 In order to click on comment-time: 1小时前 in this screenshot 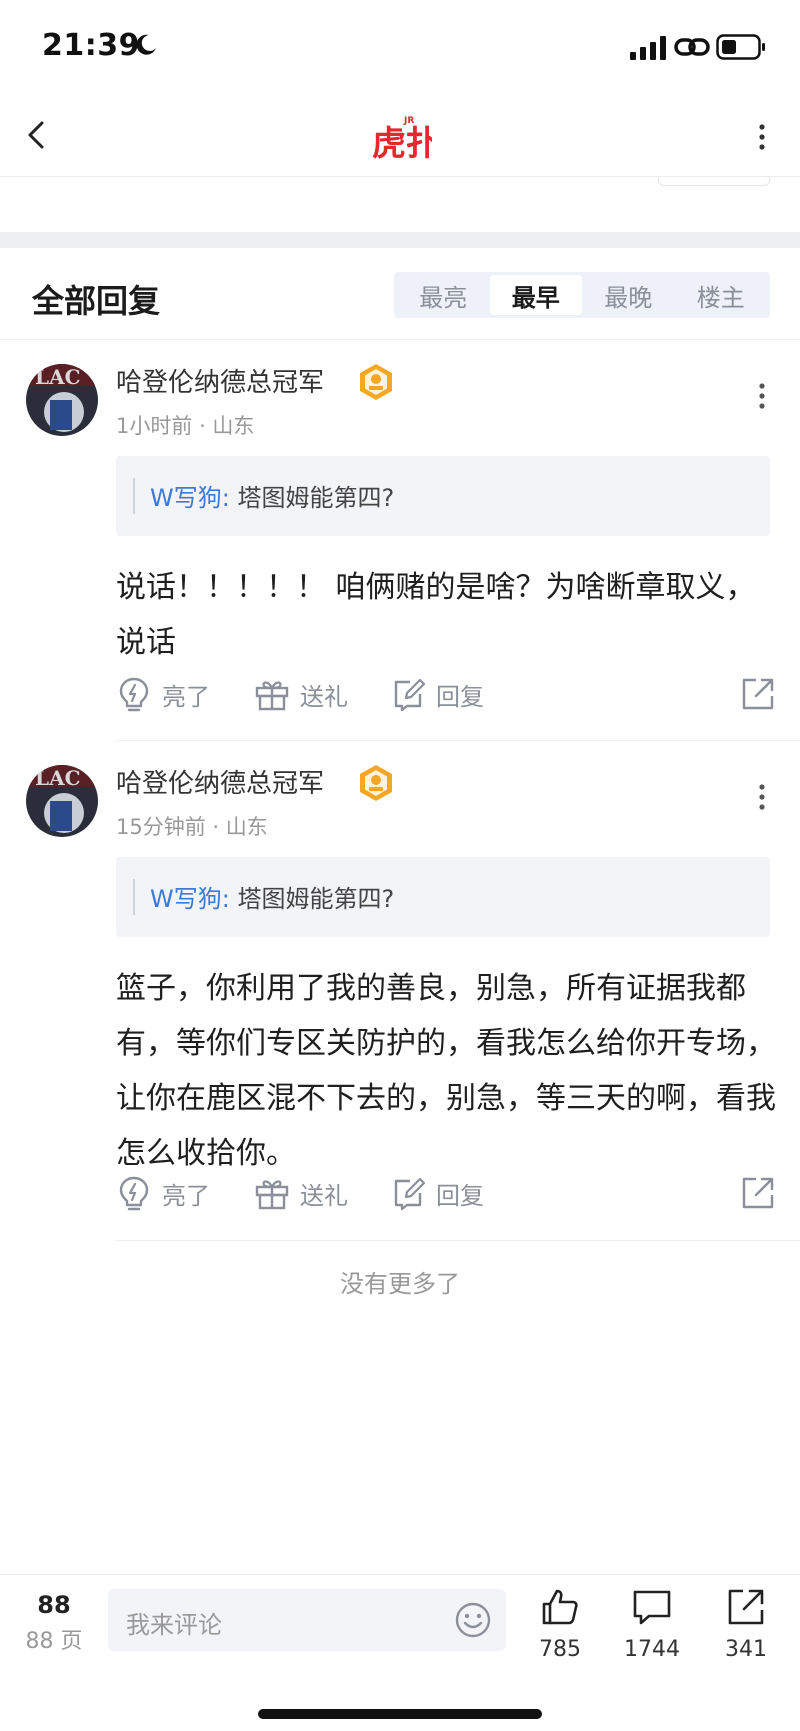, I will do `click(154, 426)`.